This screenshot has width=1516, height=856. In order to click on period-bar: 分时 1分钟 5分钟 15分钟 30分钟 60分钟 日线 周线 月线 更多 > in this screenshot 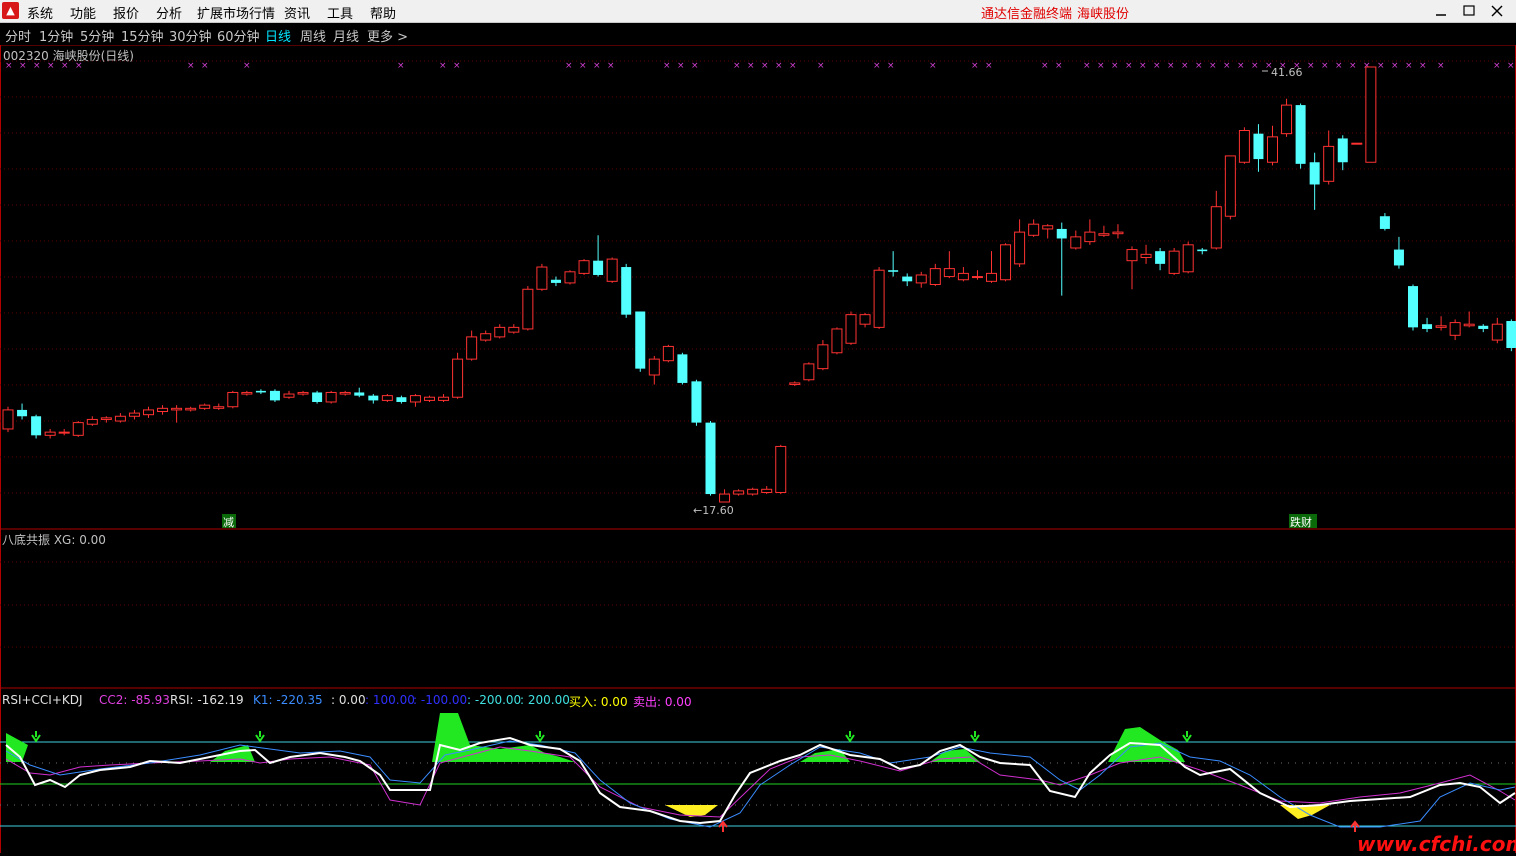, I will do `click(758, 34)`.